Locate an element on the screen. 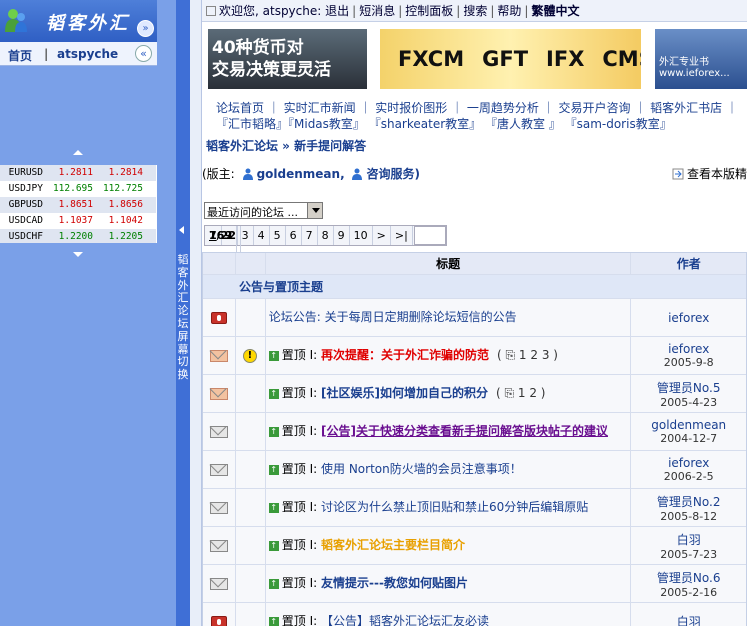 This screenshot has height=626, width=747. sidebar-nav: 首页 | atspyche « is located at coordinates (78, 54).